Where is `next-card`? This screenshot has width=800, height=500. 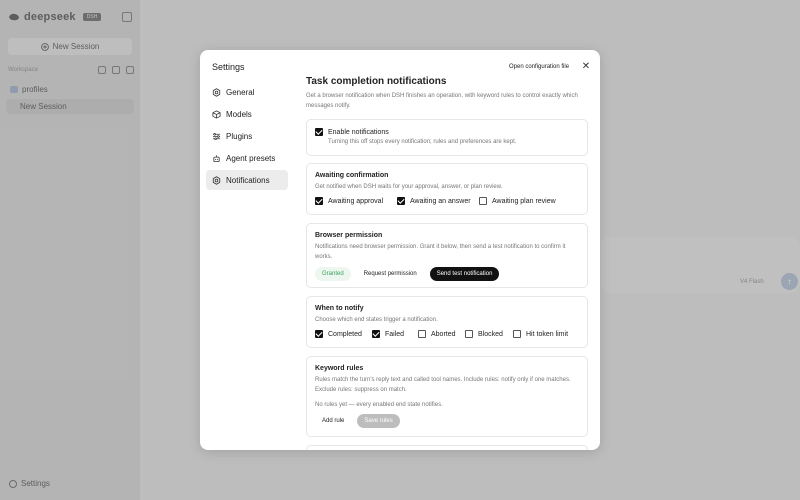
next-card is located at coordinates (447, 447).